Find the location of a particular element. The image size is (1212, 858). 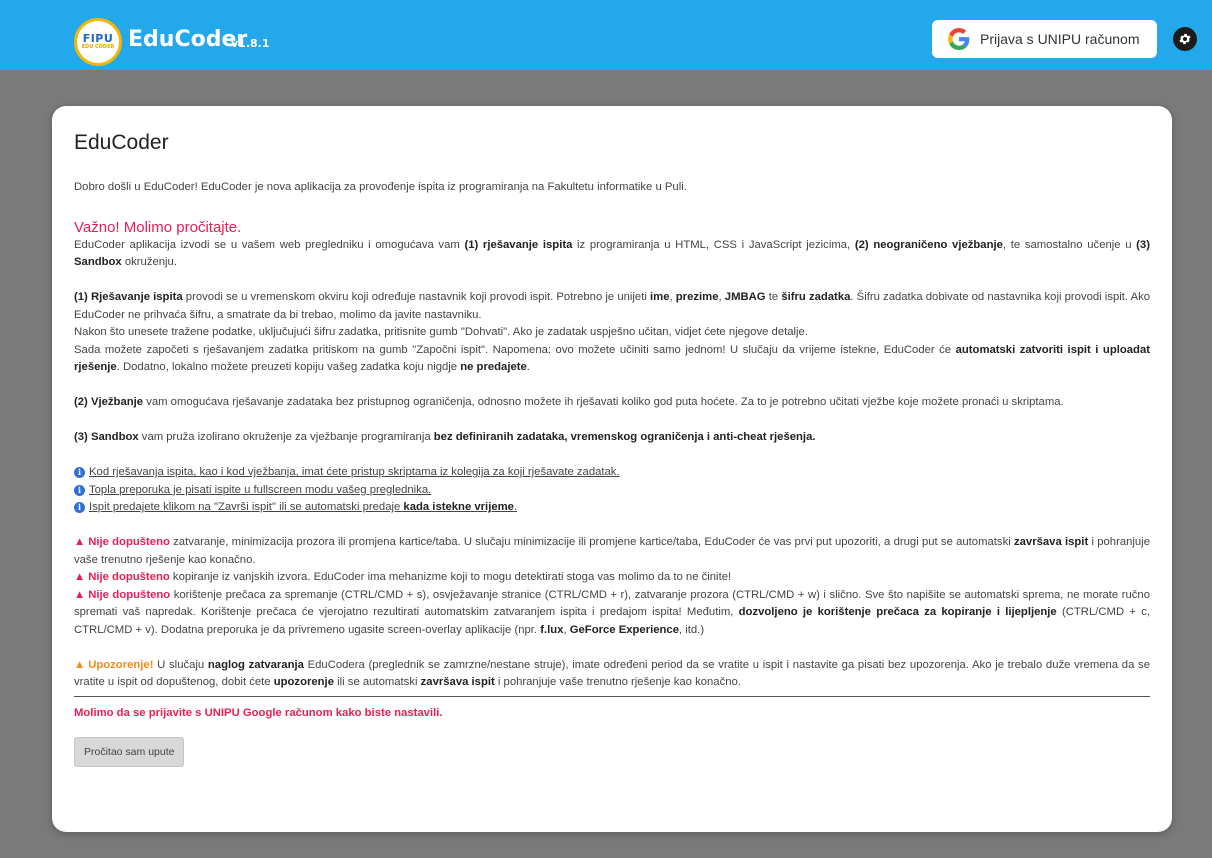

divider is located at coordinates (612, 696).